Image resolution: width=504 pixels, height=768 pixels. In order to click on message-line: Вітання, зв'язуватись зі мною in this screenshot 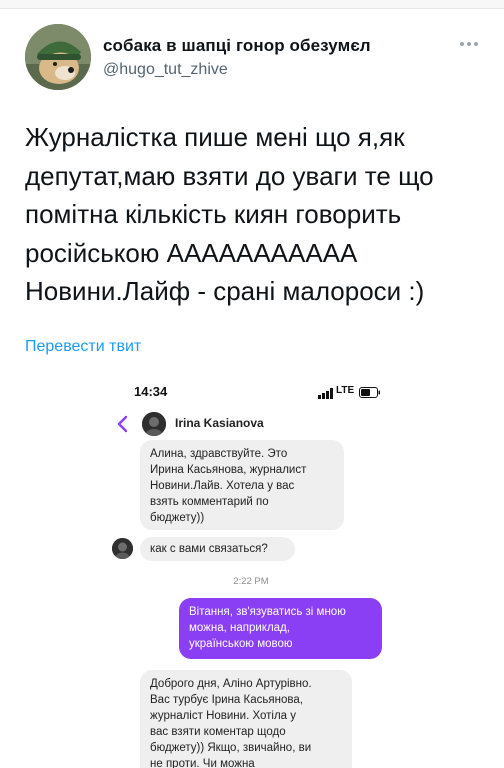, I will do `click(267, 612)`.